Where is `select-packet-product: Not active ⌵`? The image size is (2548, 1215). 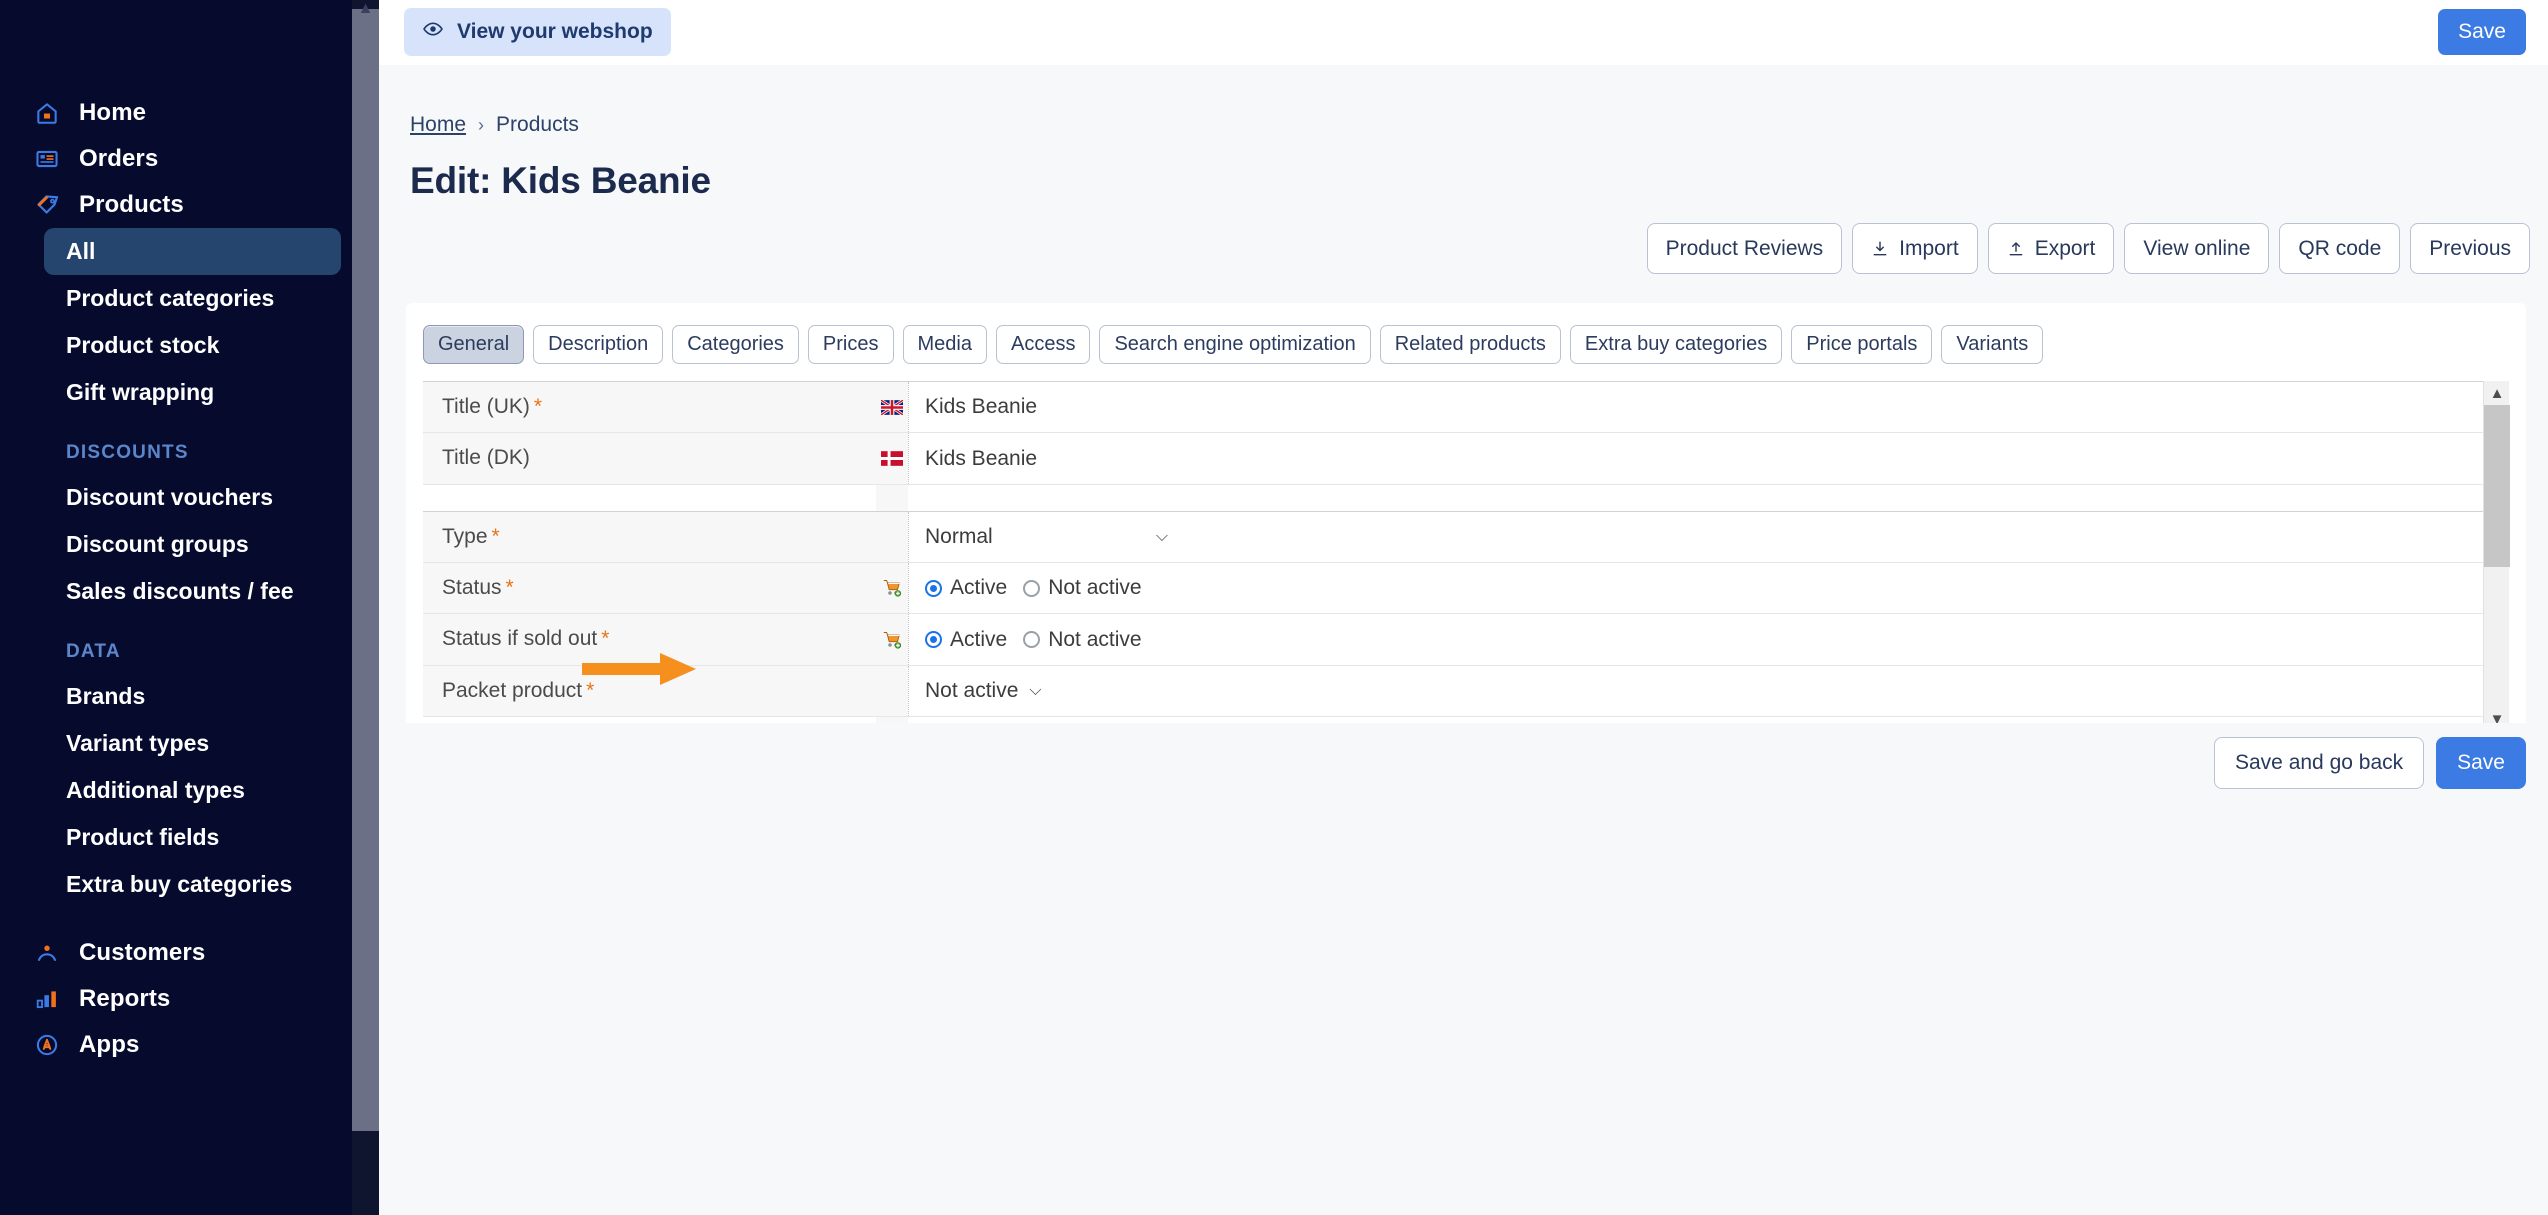
select-packet-product: Not active ⌵ is located at coordinates (983, 691).